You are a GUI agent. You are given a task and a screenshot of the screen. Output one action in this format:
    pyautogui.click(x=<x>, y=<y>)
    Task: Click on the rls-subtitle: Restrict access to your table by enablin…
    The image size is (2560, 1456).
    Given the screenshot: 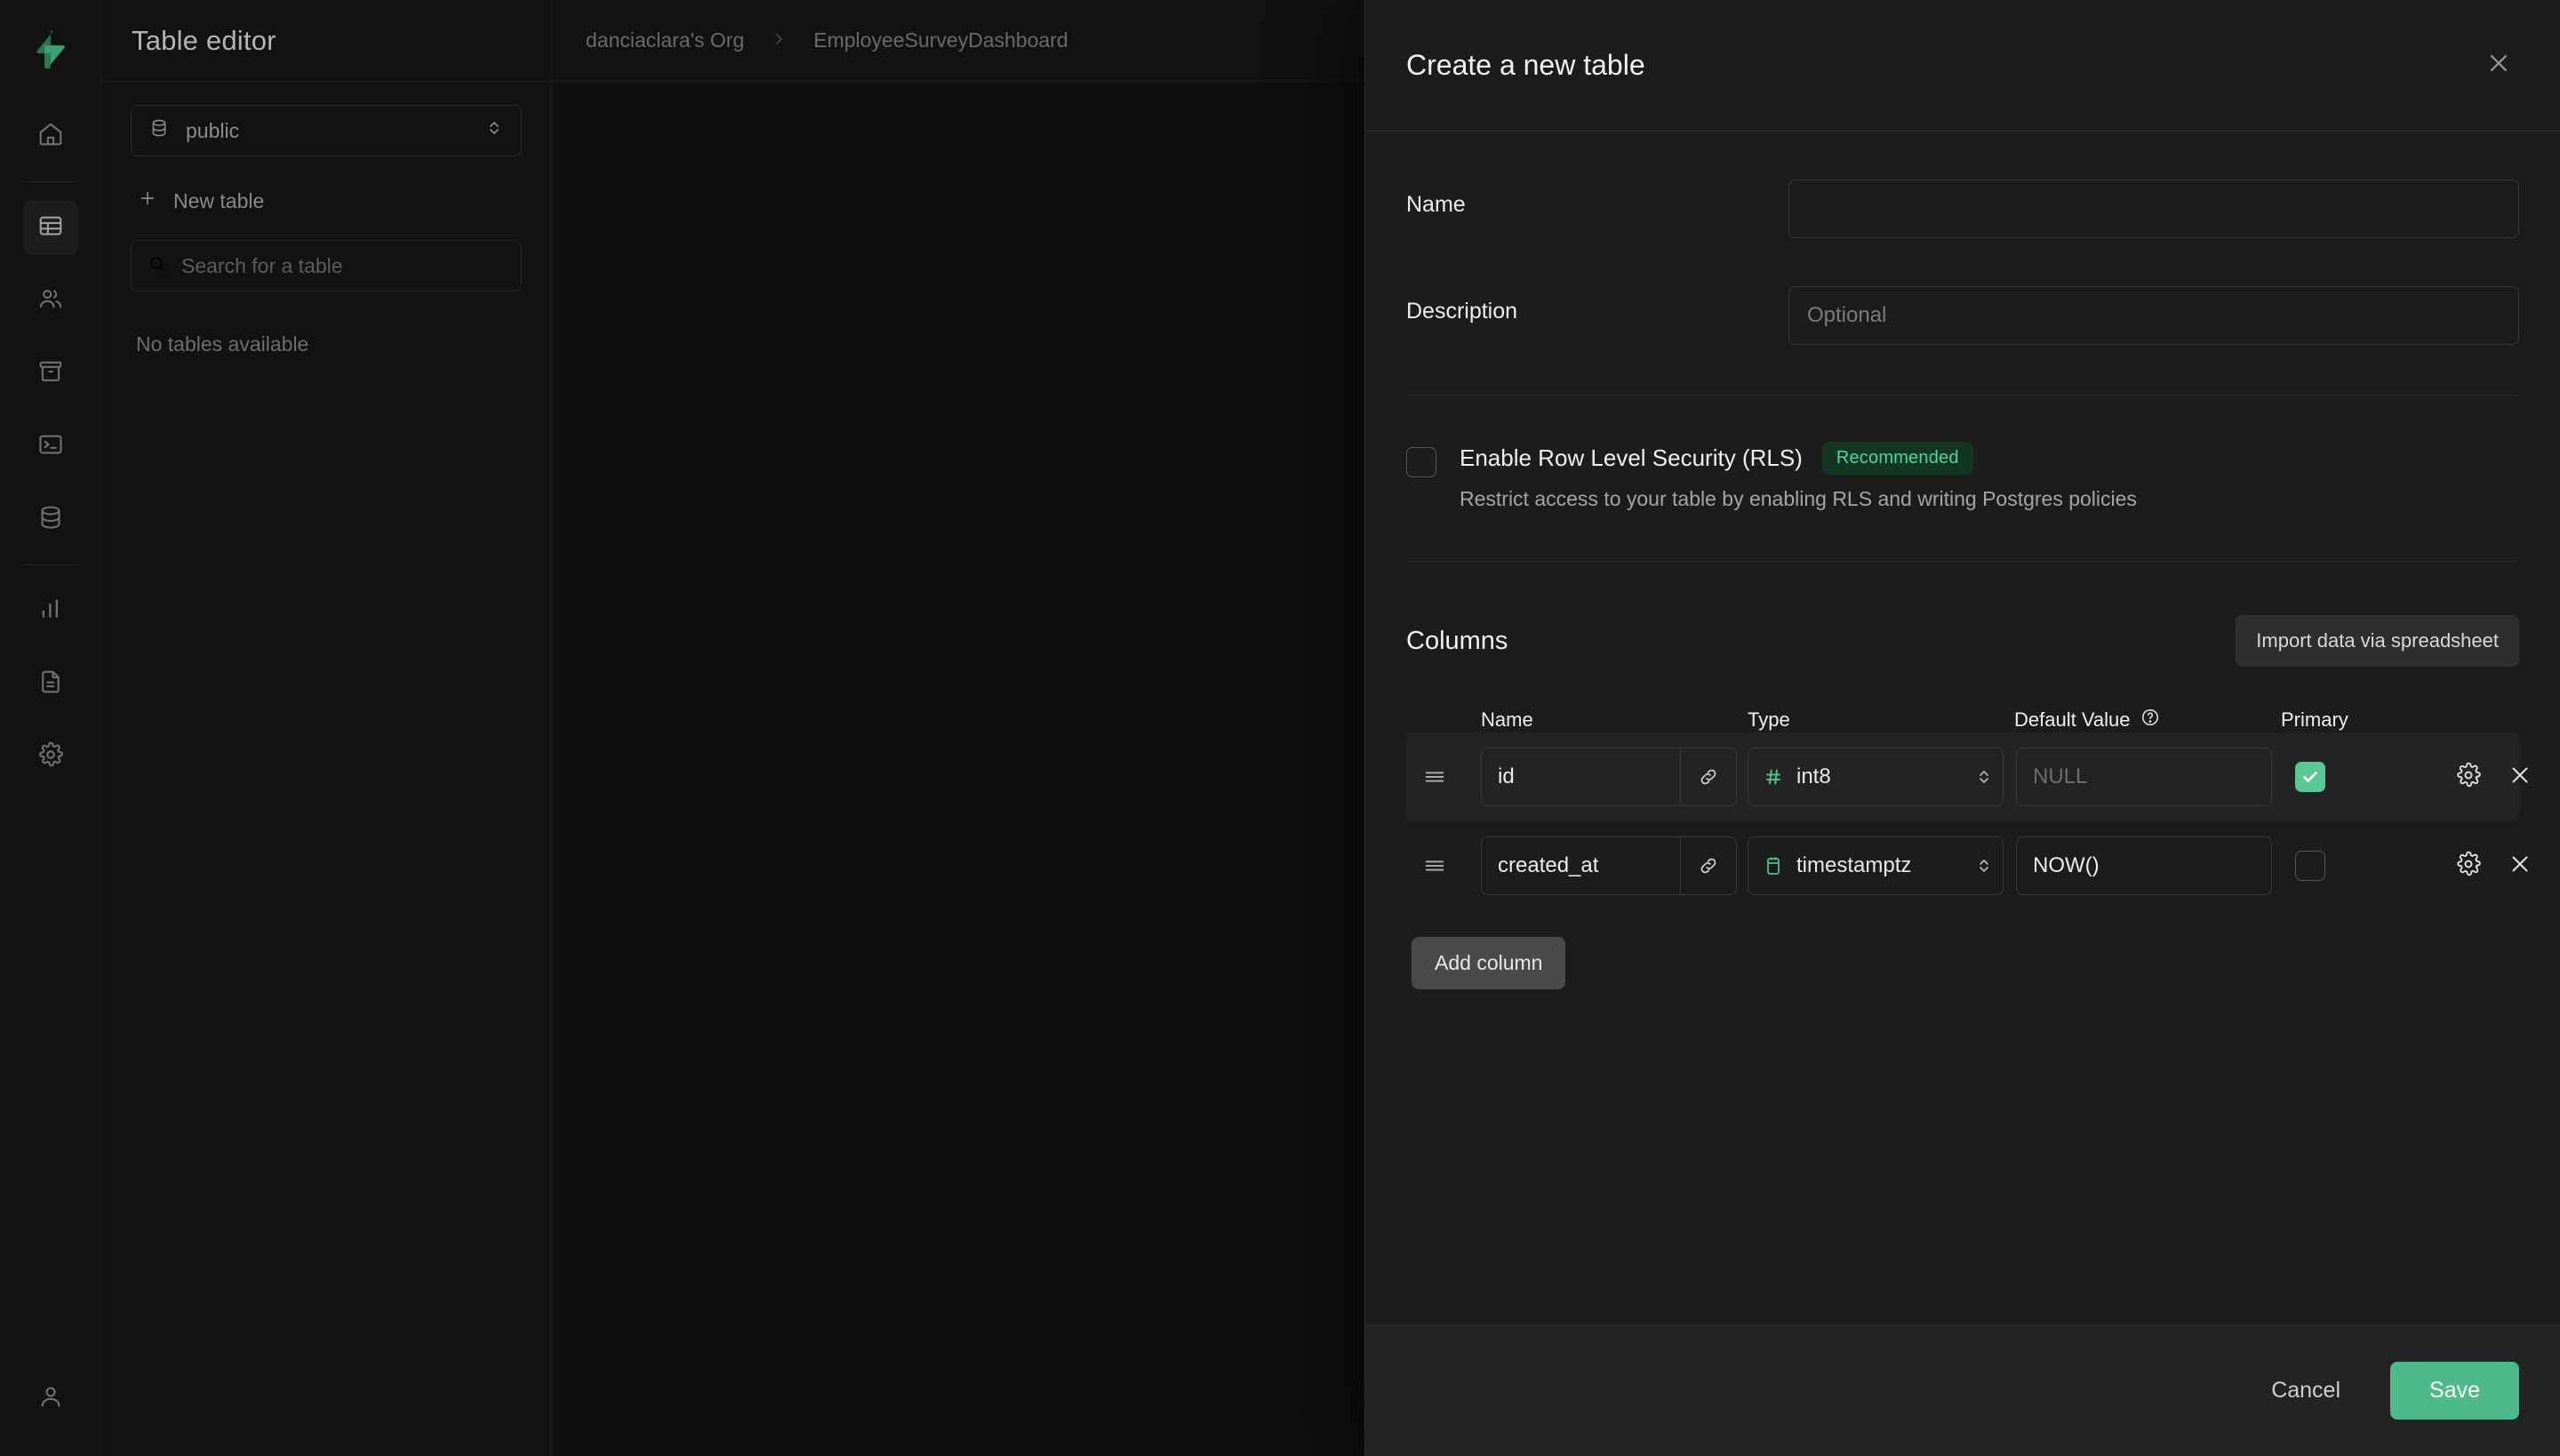 What is the action you would take?
    pyautogui.click(x=1798, y=498)
    